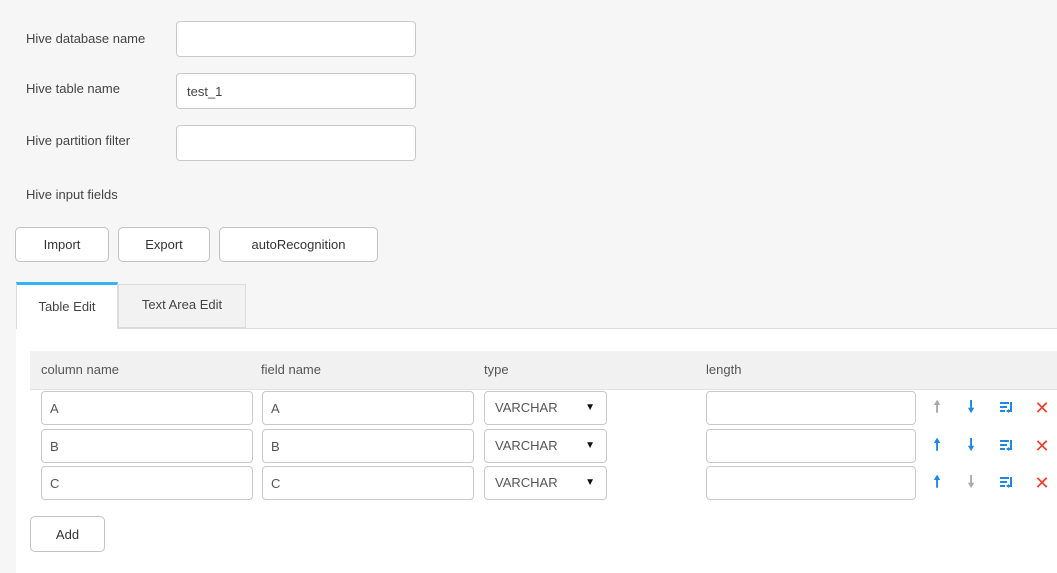  Describe the element at coordinates (291, 369) in the screenshot. I see `field-name-header: field name` at that location.